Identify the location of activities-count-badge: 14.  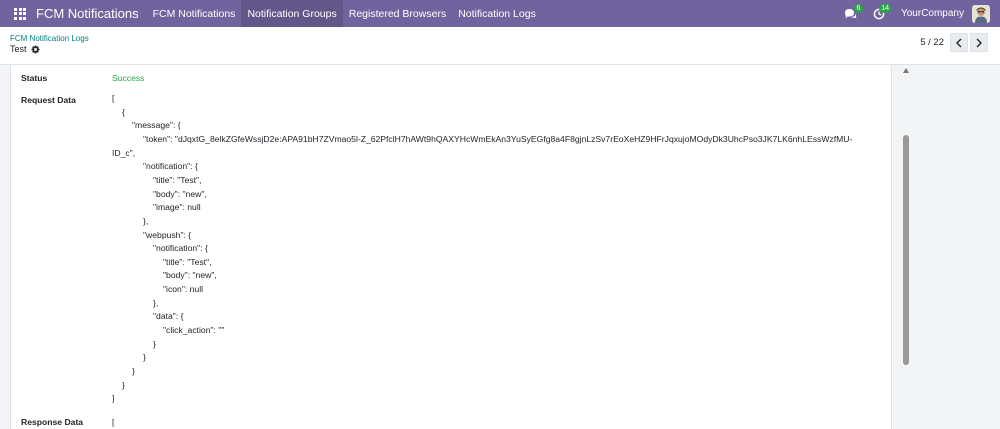
(885, 8).